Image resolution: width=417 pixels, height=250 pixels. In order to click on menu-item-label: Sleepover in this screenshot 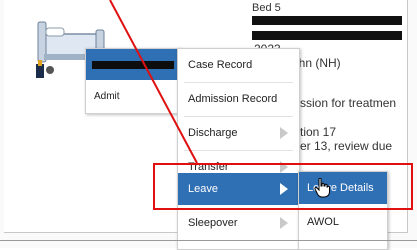, I will do `click(213, 223)`.